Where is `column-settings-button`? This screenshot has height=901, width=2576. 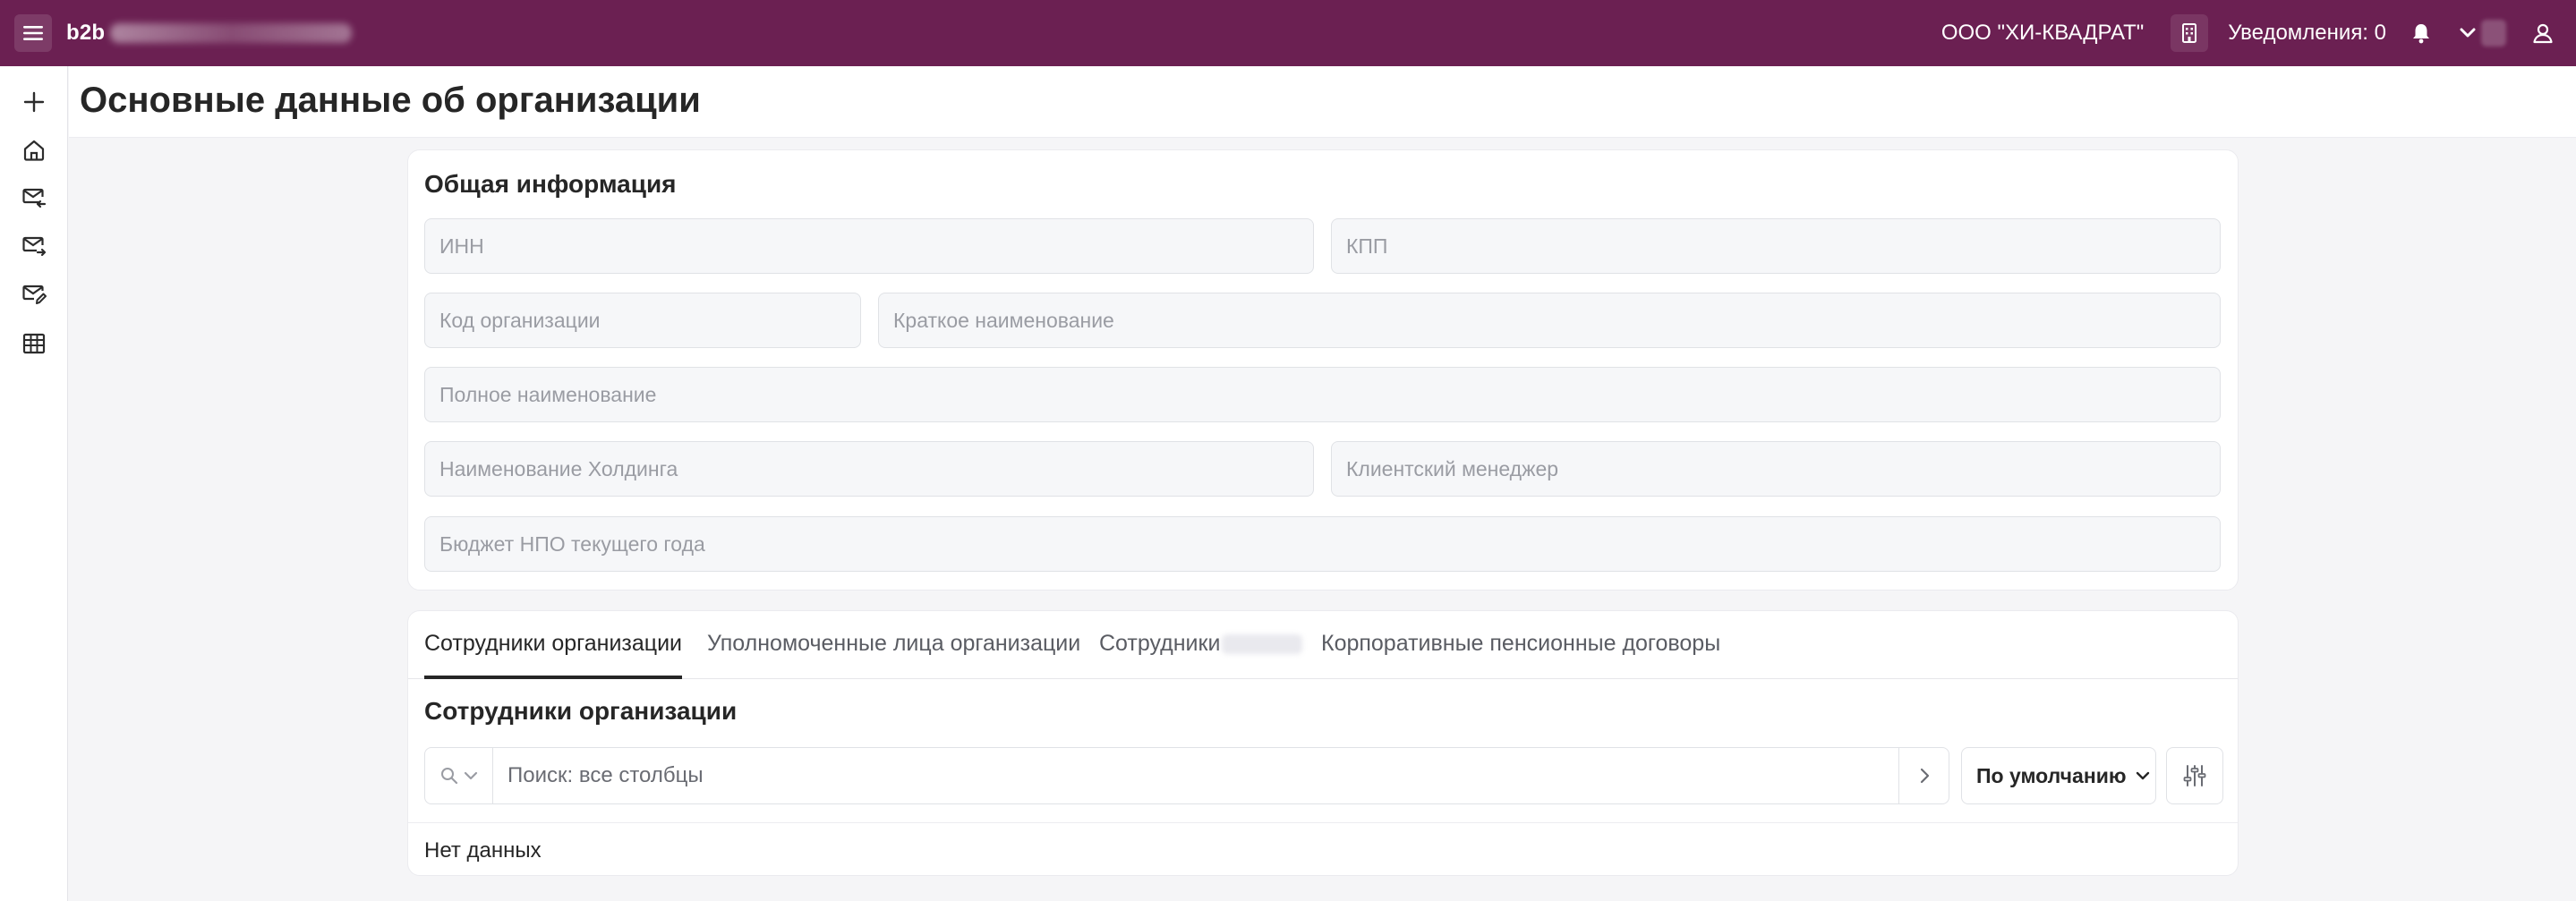
column-settings-button is located at coordinates (2194, 775).